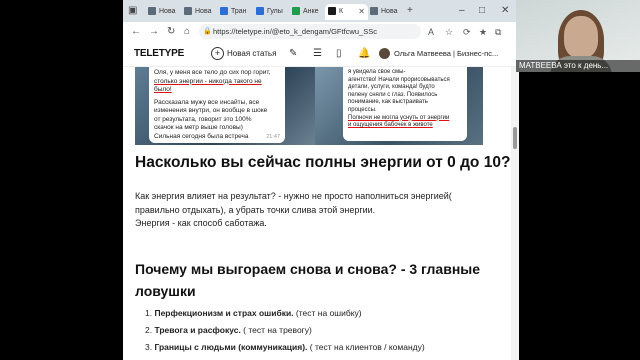 The height and width of the screenshot is (360, 640). I want to click on list-item-bold: Тревога и расфокус., so click(197, 330).